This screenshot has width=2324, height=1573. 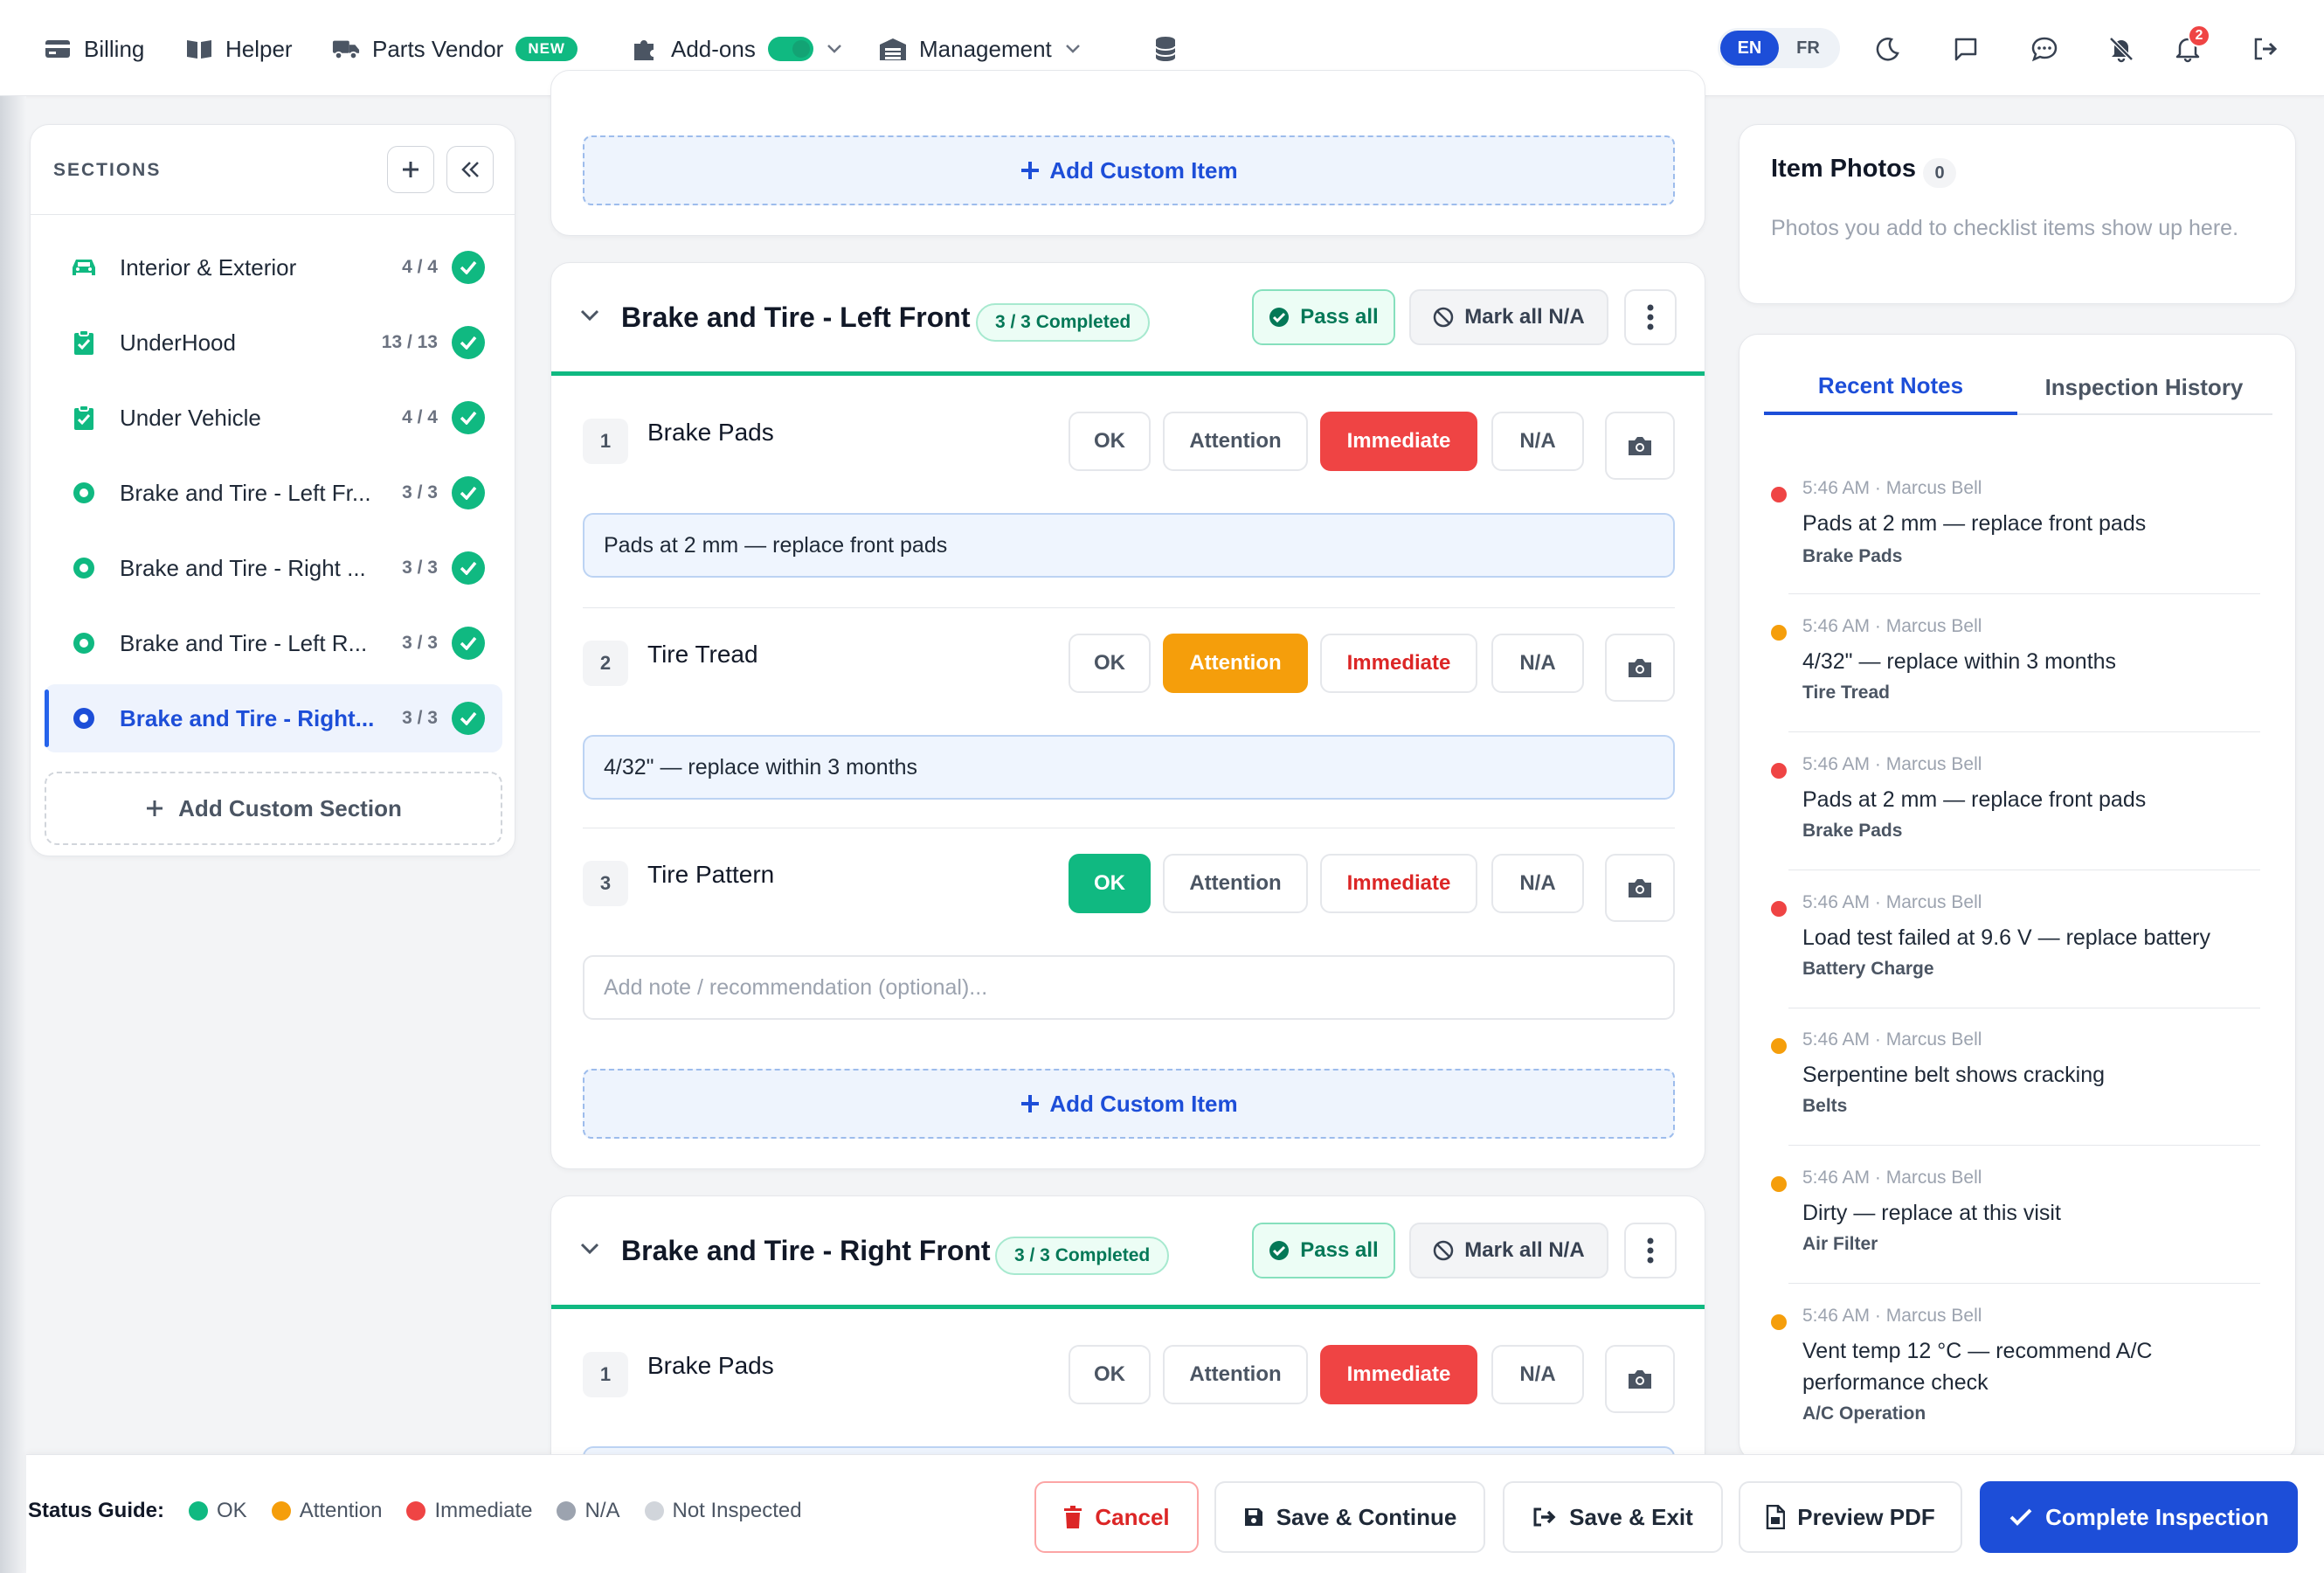 What do you see at coordinates (2144, 387) in the screenshot?
I see `tab-inspection-history: Inspection History` at bounding box center [2144, 387].